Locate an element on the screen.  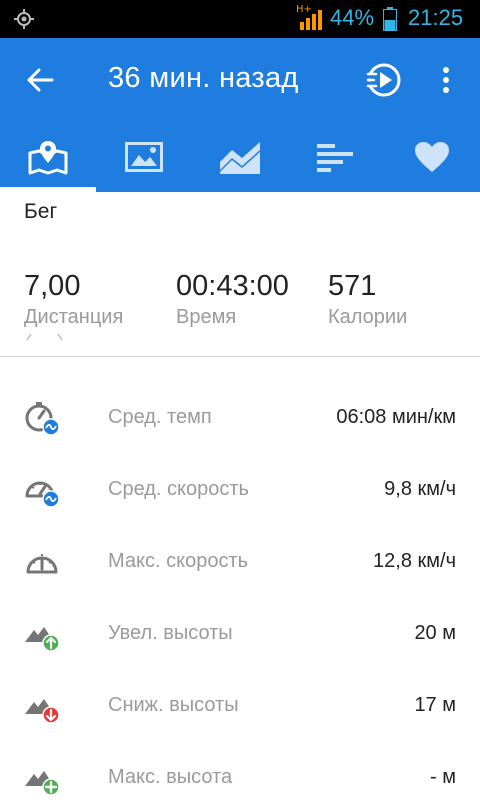
calories-value: 571 is located at coordinates (352, 286).